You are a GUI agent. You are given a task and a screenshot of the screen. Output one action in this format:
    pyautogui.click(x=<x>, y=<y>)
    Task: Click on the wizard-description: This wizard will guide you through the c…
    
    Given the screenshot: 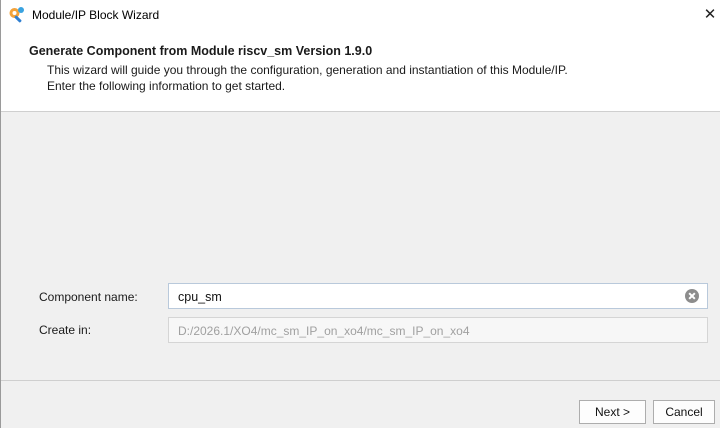 What is the action you would take?
    pyautogui.click(x=307, y=78)
    